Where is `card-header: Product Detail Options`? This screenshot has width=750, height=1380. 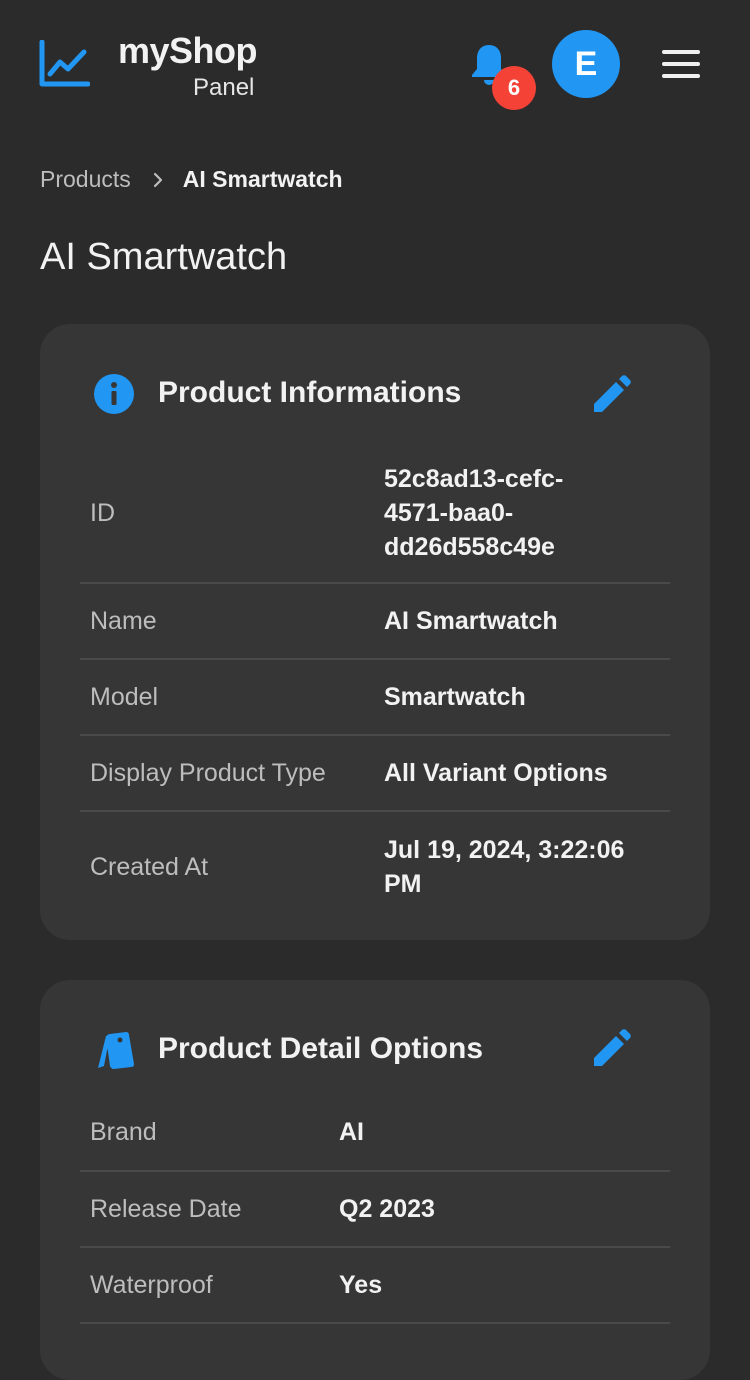 card-header: Product Detail Options is located at coordinates (375, 1037).